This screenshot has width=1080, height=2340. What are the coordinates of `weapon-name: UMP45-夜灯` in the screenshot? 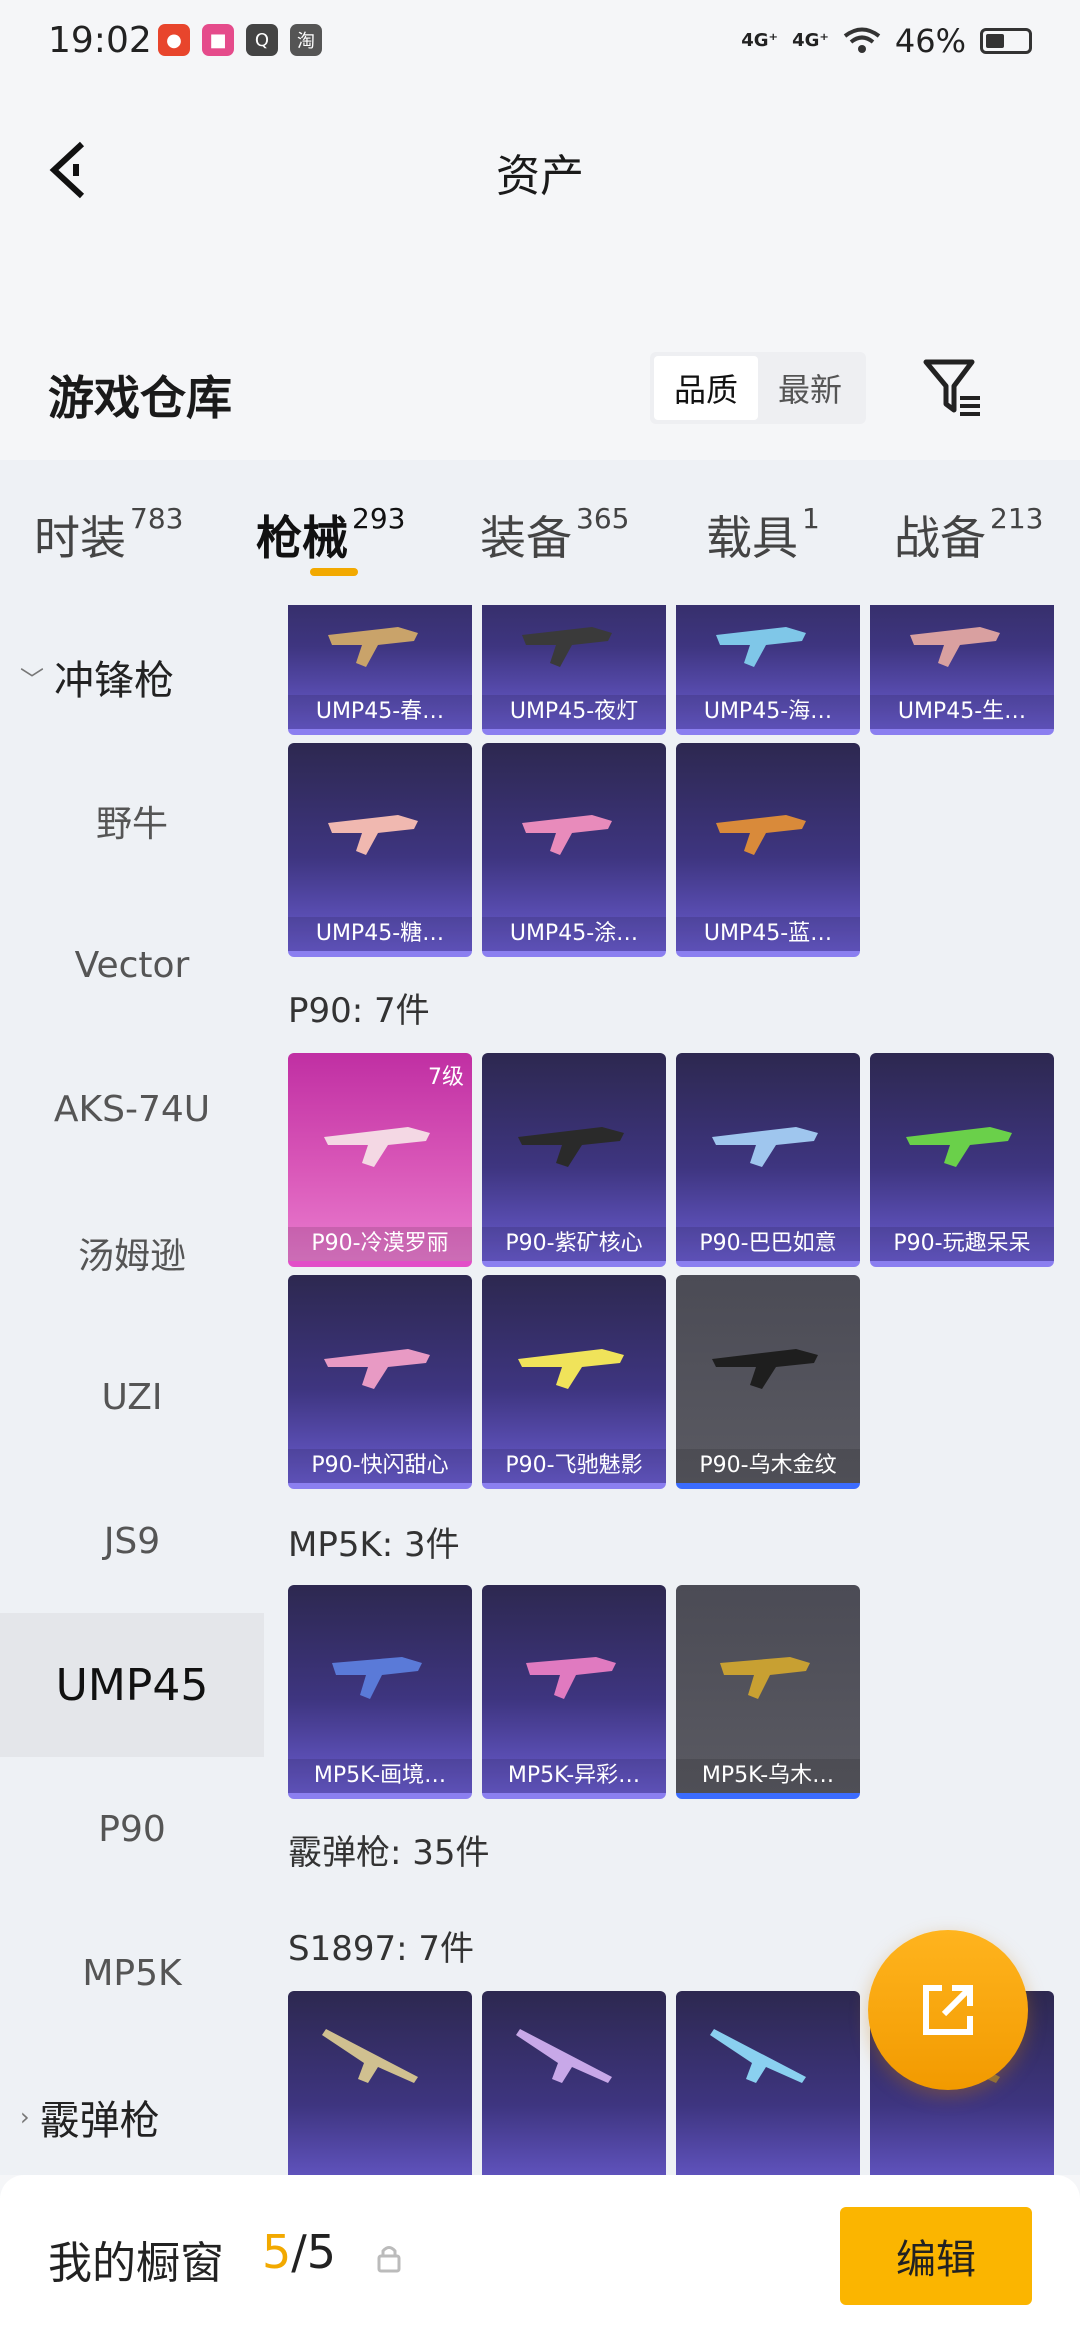 It's located at (574, 712).